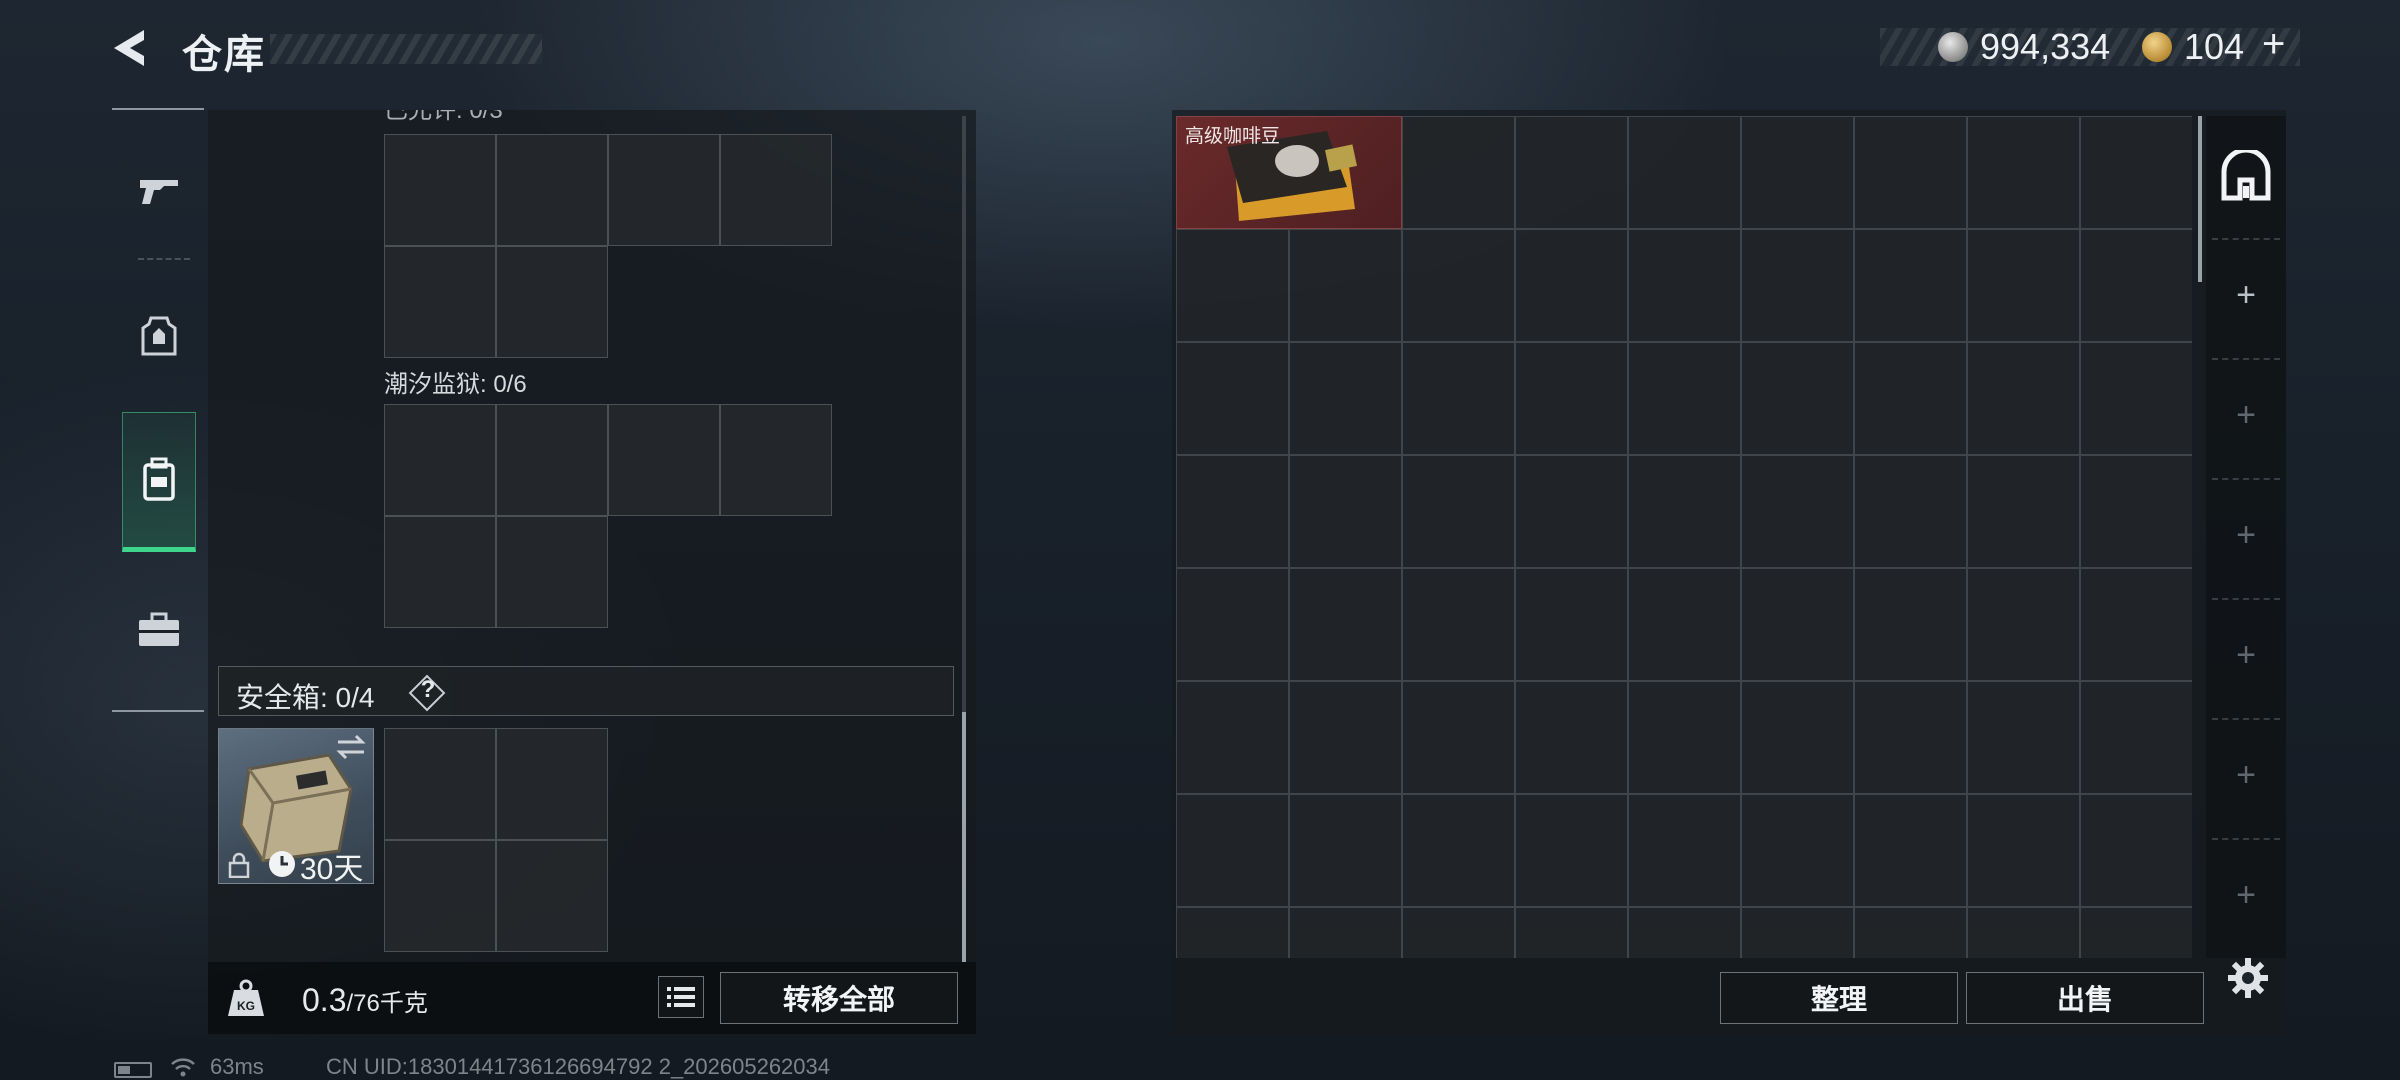 The width and height of the screenshot is (2400, 1080). Describe the element at coordinates (2246, 176) in the screenshot. I see `stash-home-icon` at that location.